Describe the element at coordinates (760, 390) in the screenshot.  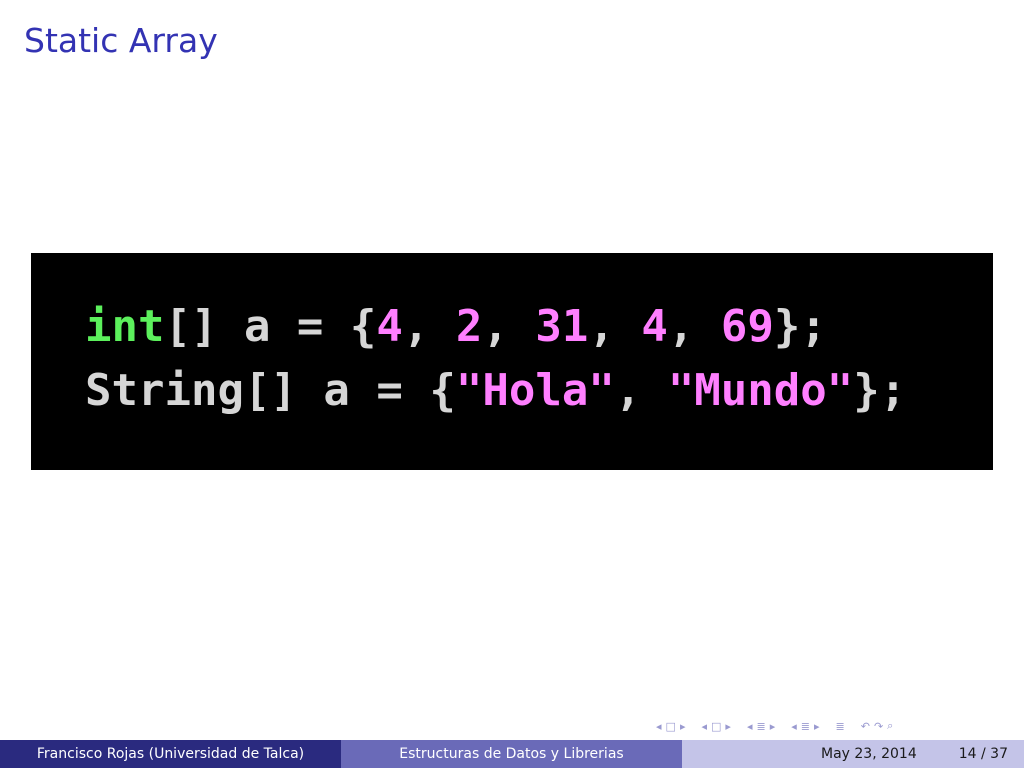
I see `code-string: "Mundo"` at that location.